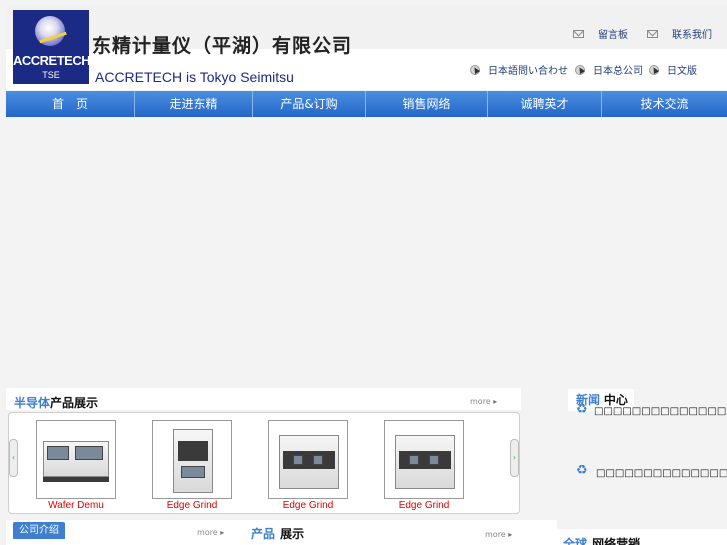  What do you see at coordinates (50, 31) in the screenshot?
I see `logo-emblem-icon` at bounding box center [50, 31].